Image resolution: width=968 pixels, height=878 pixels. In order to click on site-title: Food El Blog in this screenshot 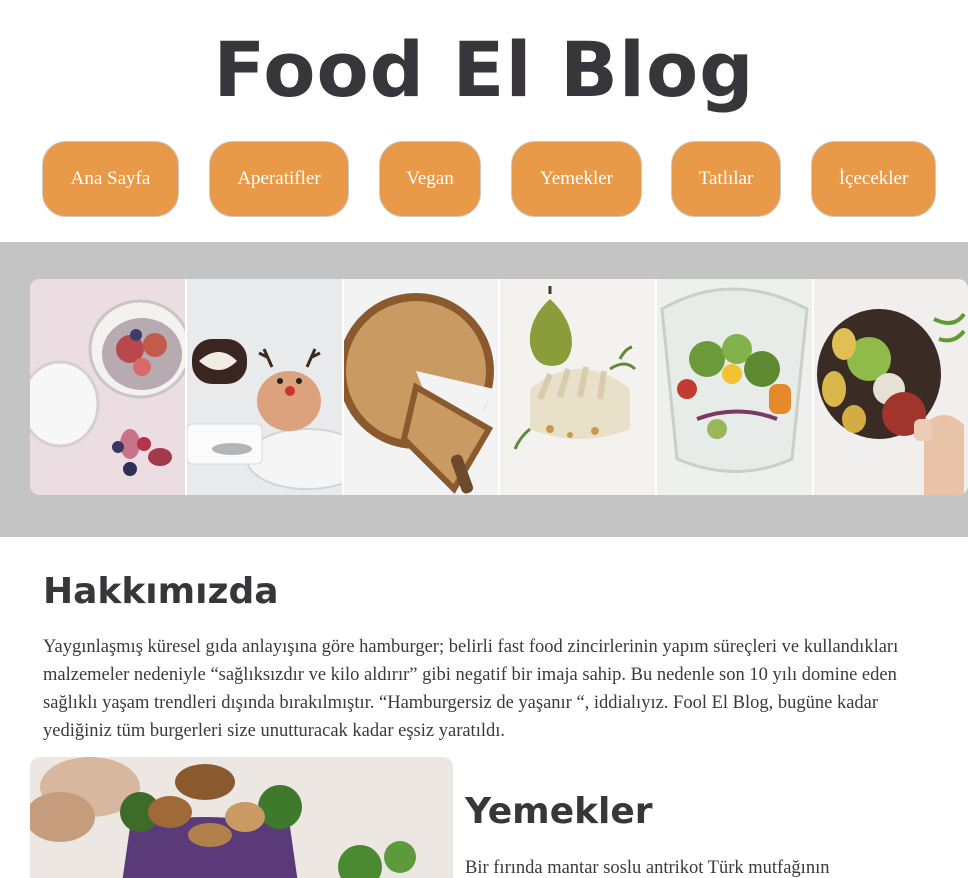, I will do `click(484, 69)`.